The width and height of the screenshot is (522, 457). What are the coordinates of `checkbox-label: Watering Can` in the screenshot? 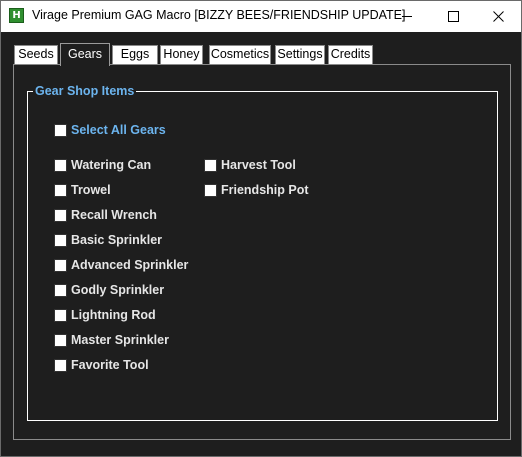 It's located at (111, 165).